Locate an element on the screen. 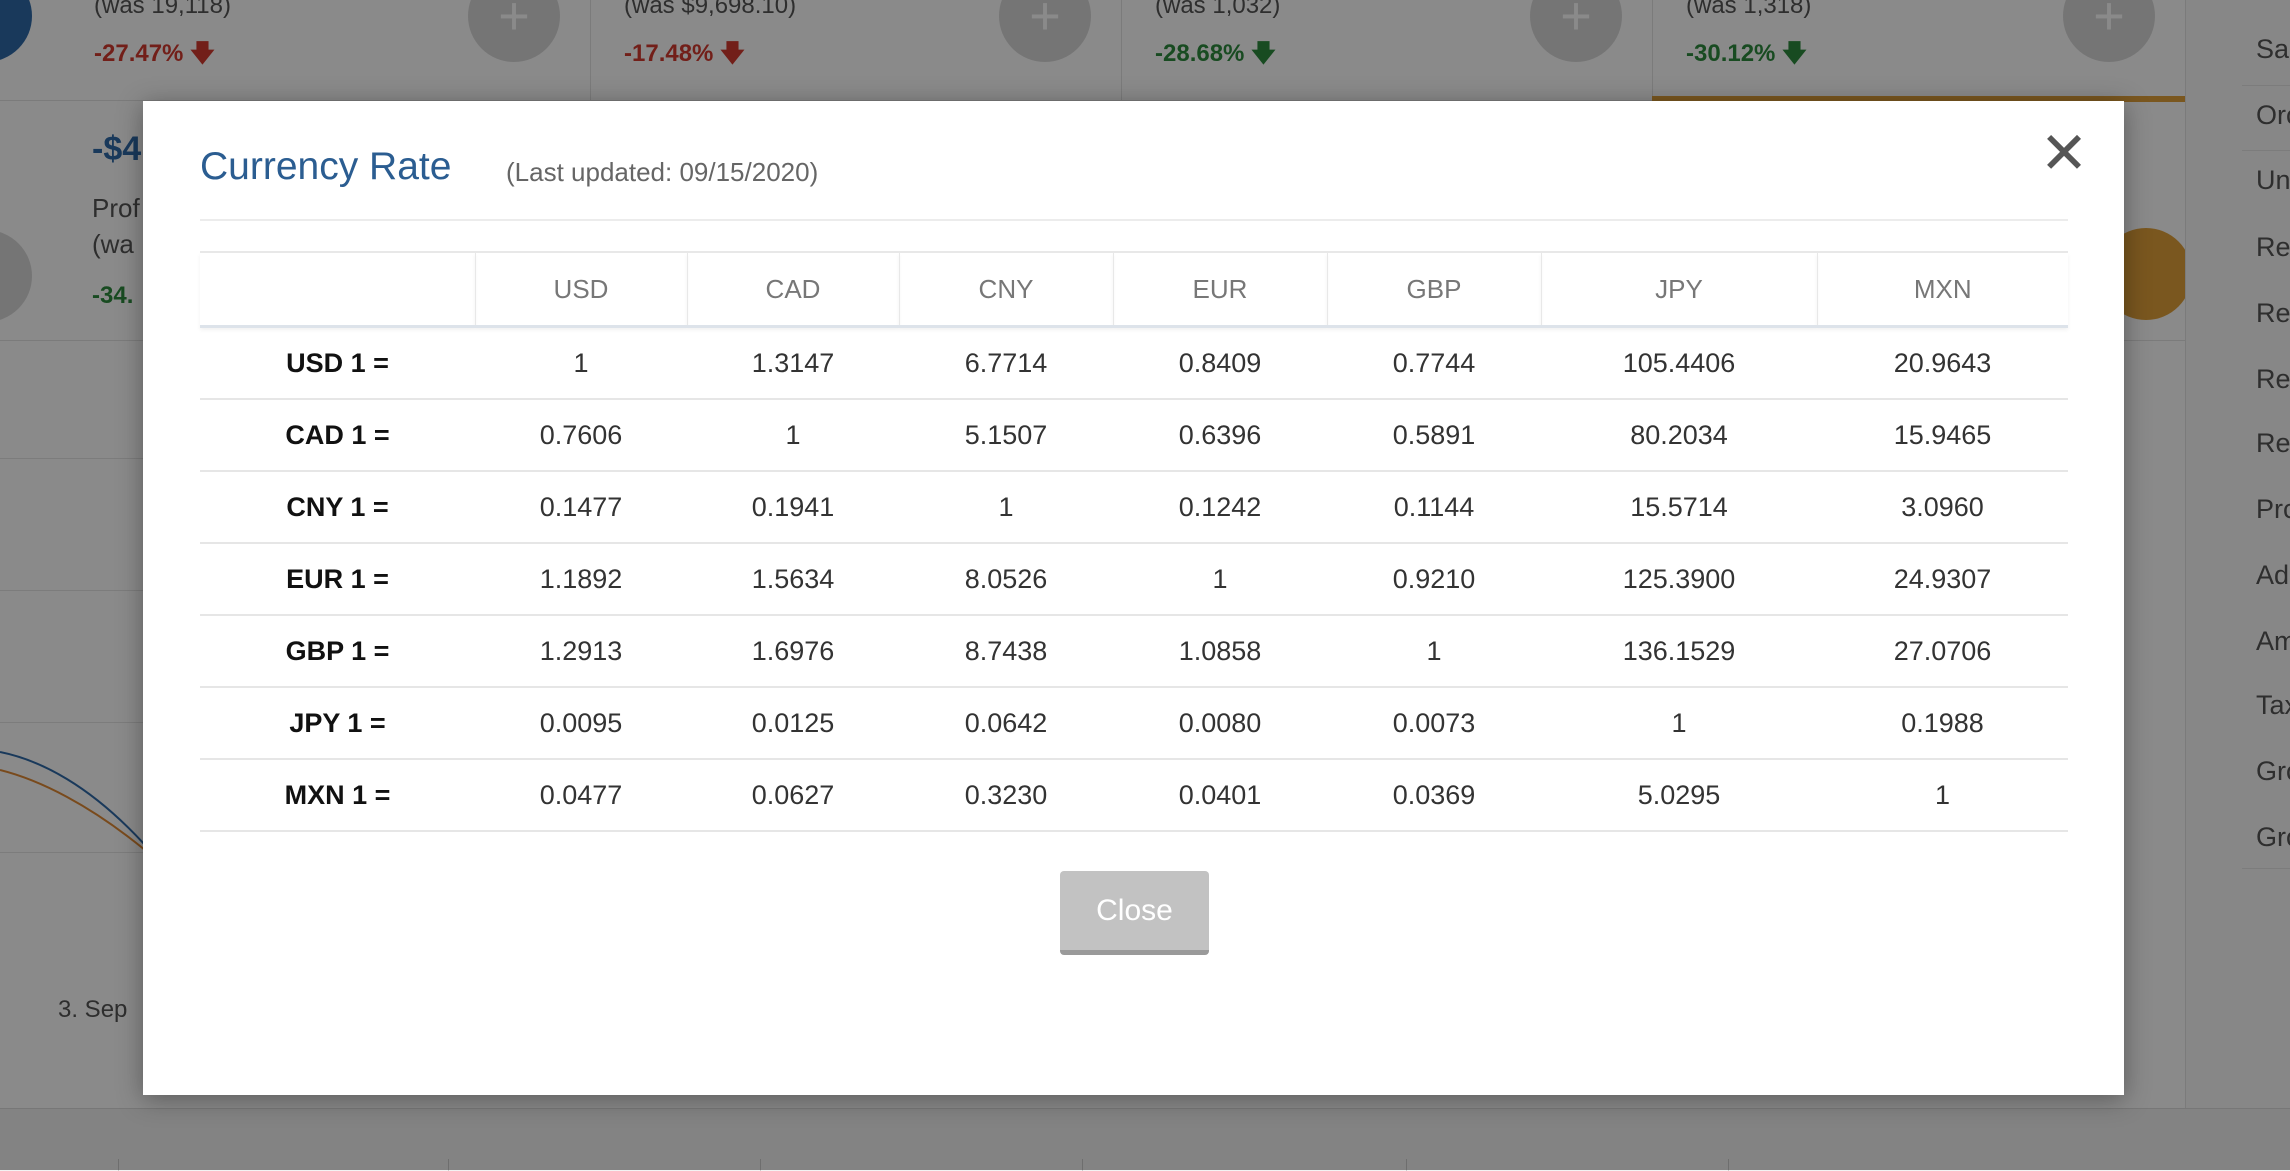 The image size is (2290, 1171). rate-cell: 0.1941 is located at coordinates (793, 507).